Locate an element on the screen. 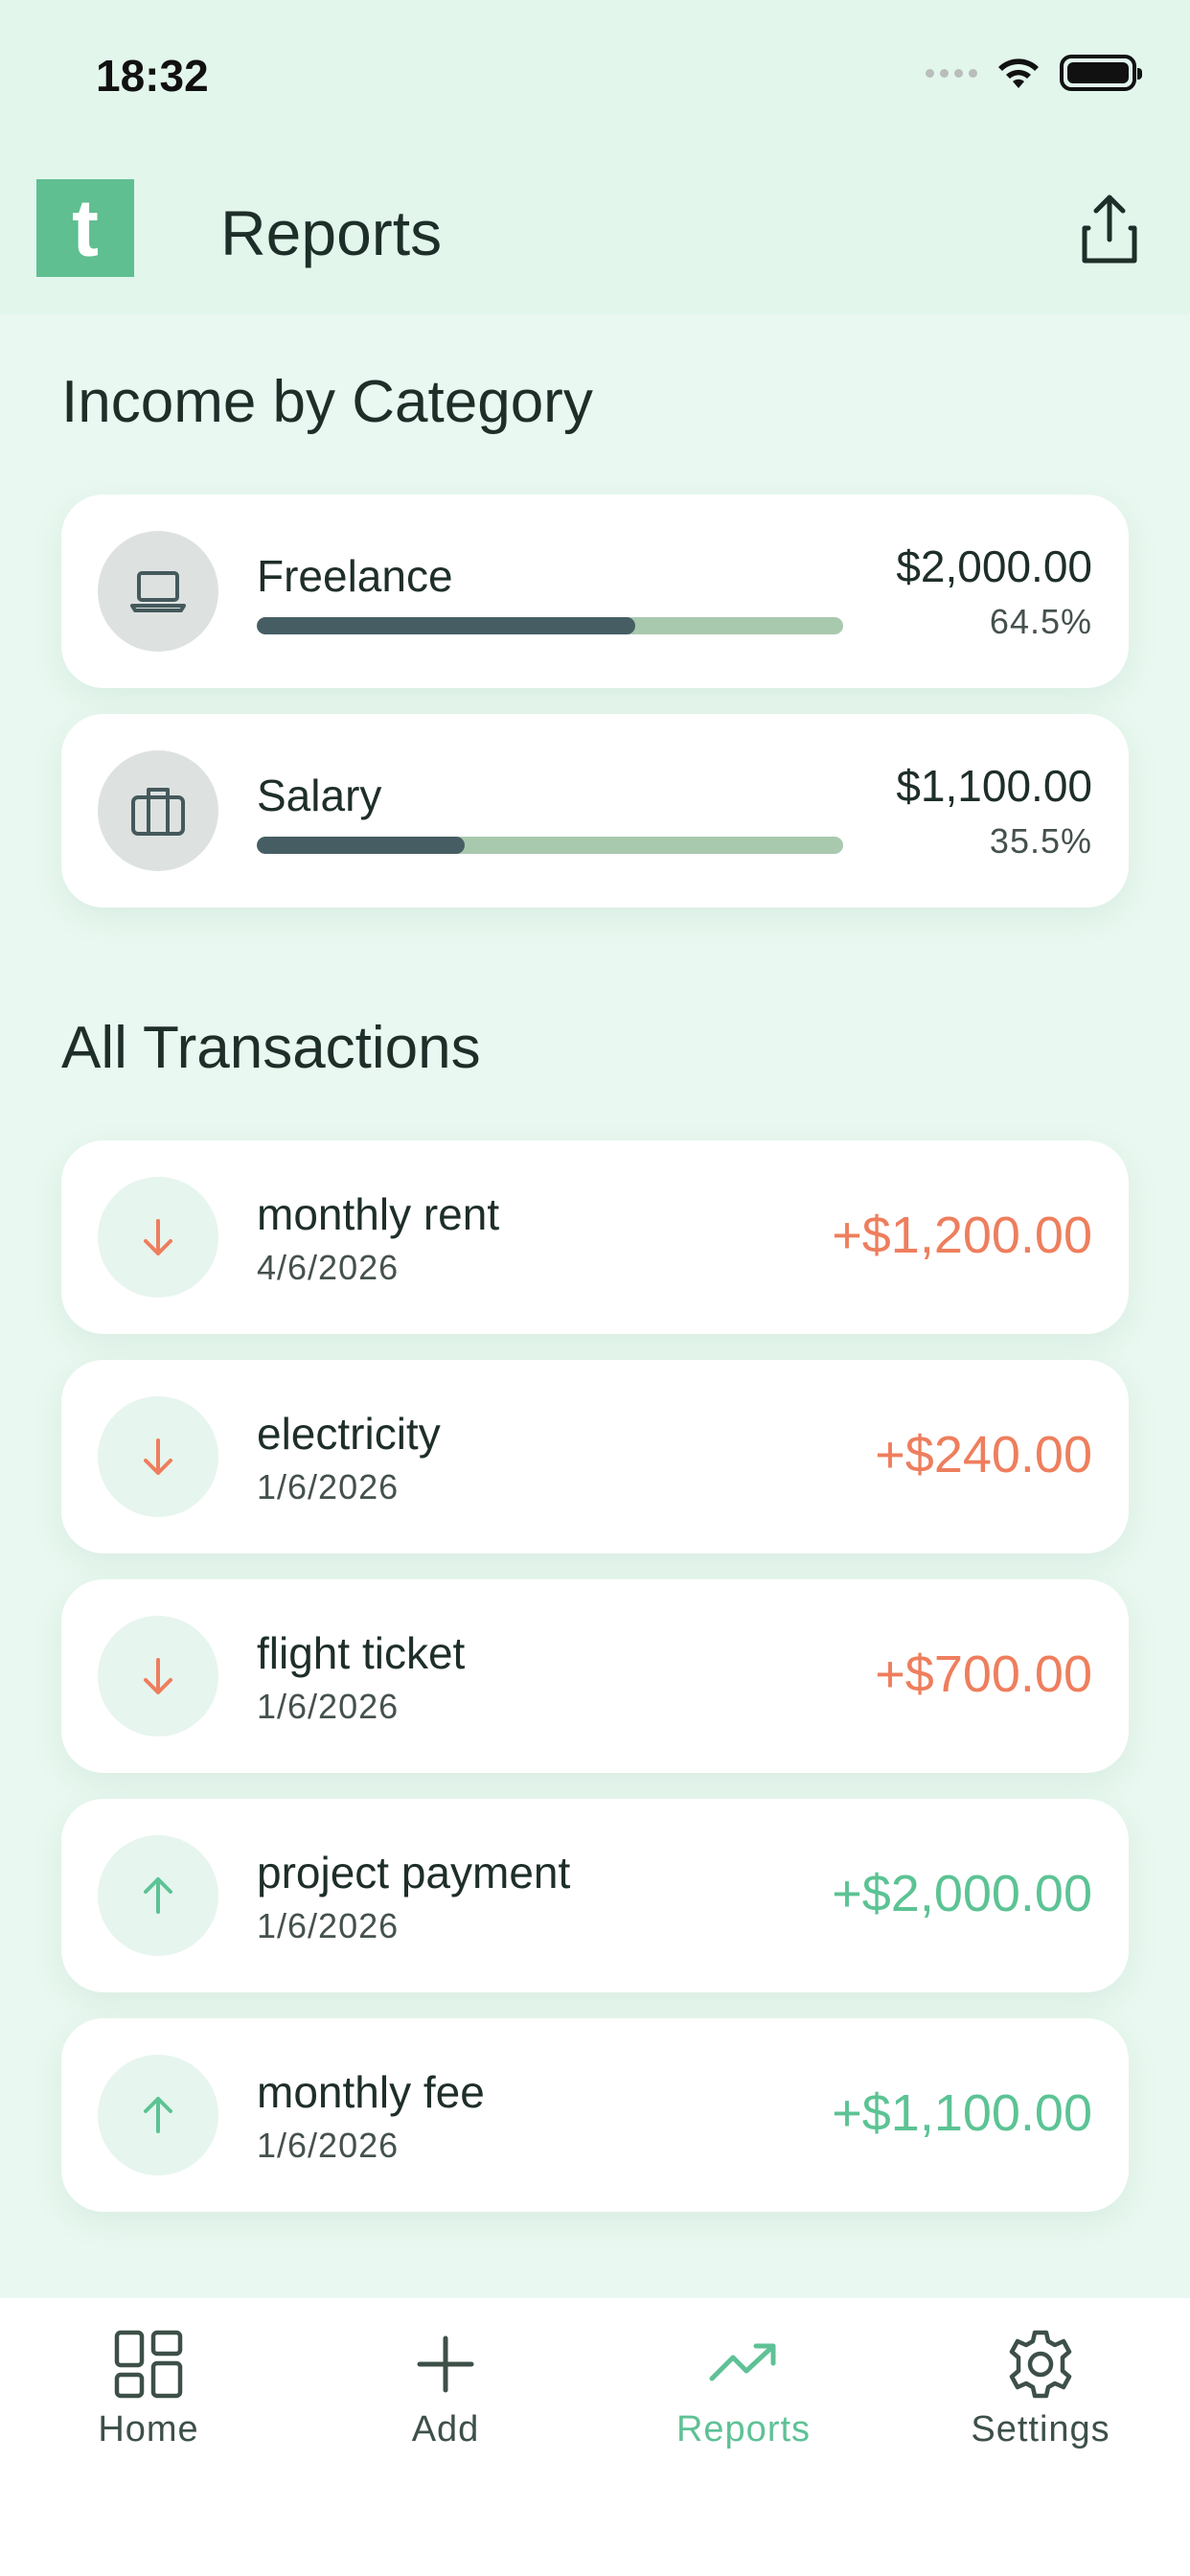 This screenshot has height=2576, width=1190. nav-add: Add is located at coordinates (446, 2388).